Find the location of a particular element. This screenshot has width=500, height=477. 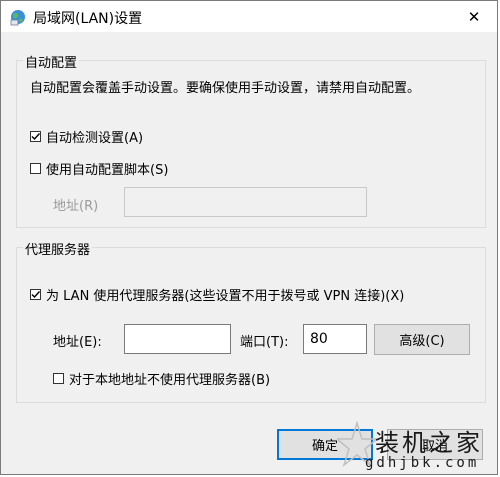

site-watermark: 装机之家 gdhjbk.com is located at coordinates (418, 448).